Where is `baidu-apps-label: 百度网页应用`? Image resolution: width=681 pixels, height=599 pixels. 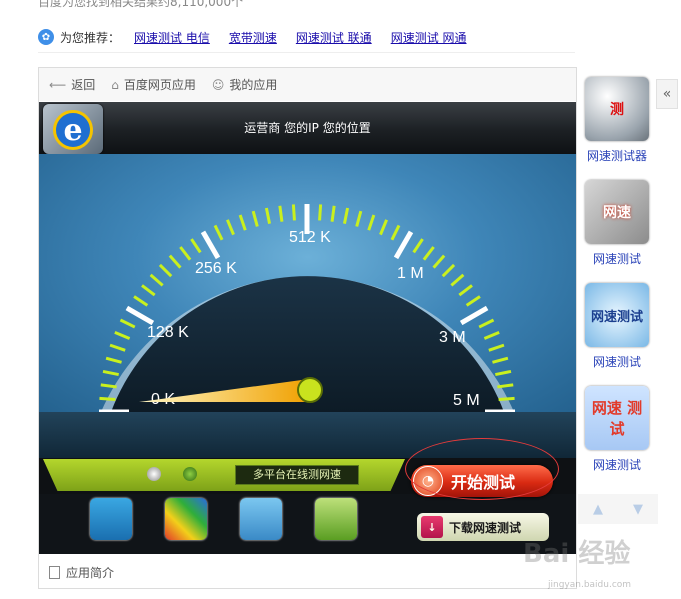 baidu-apps-label: 百度网页应用 is located at coordinates (159, 85).